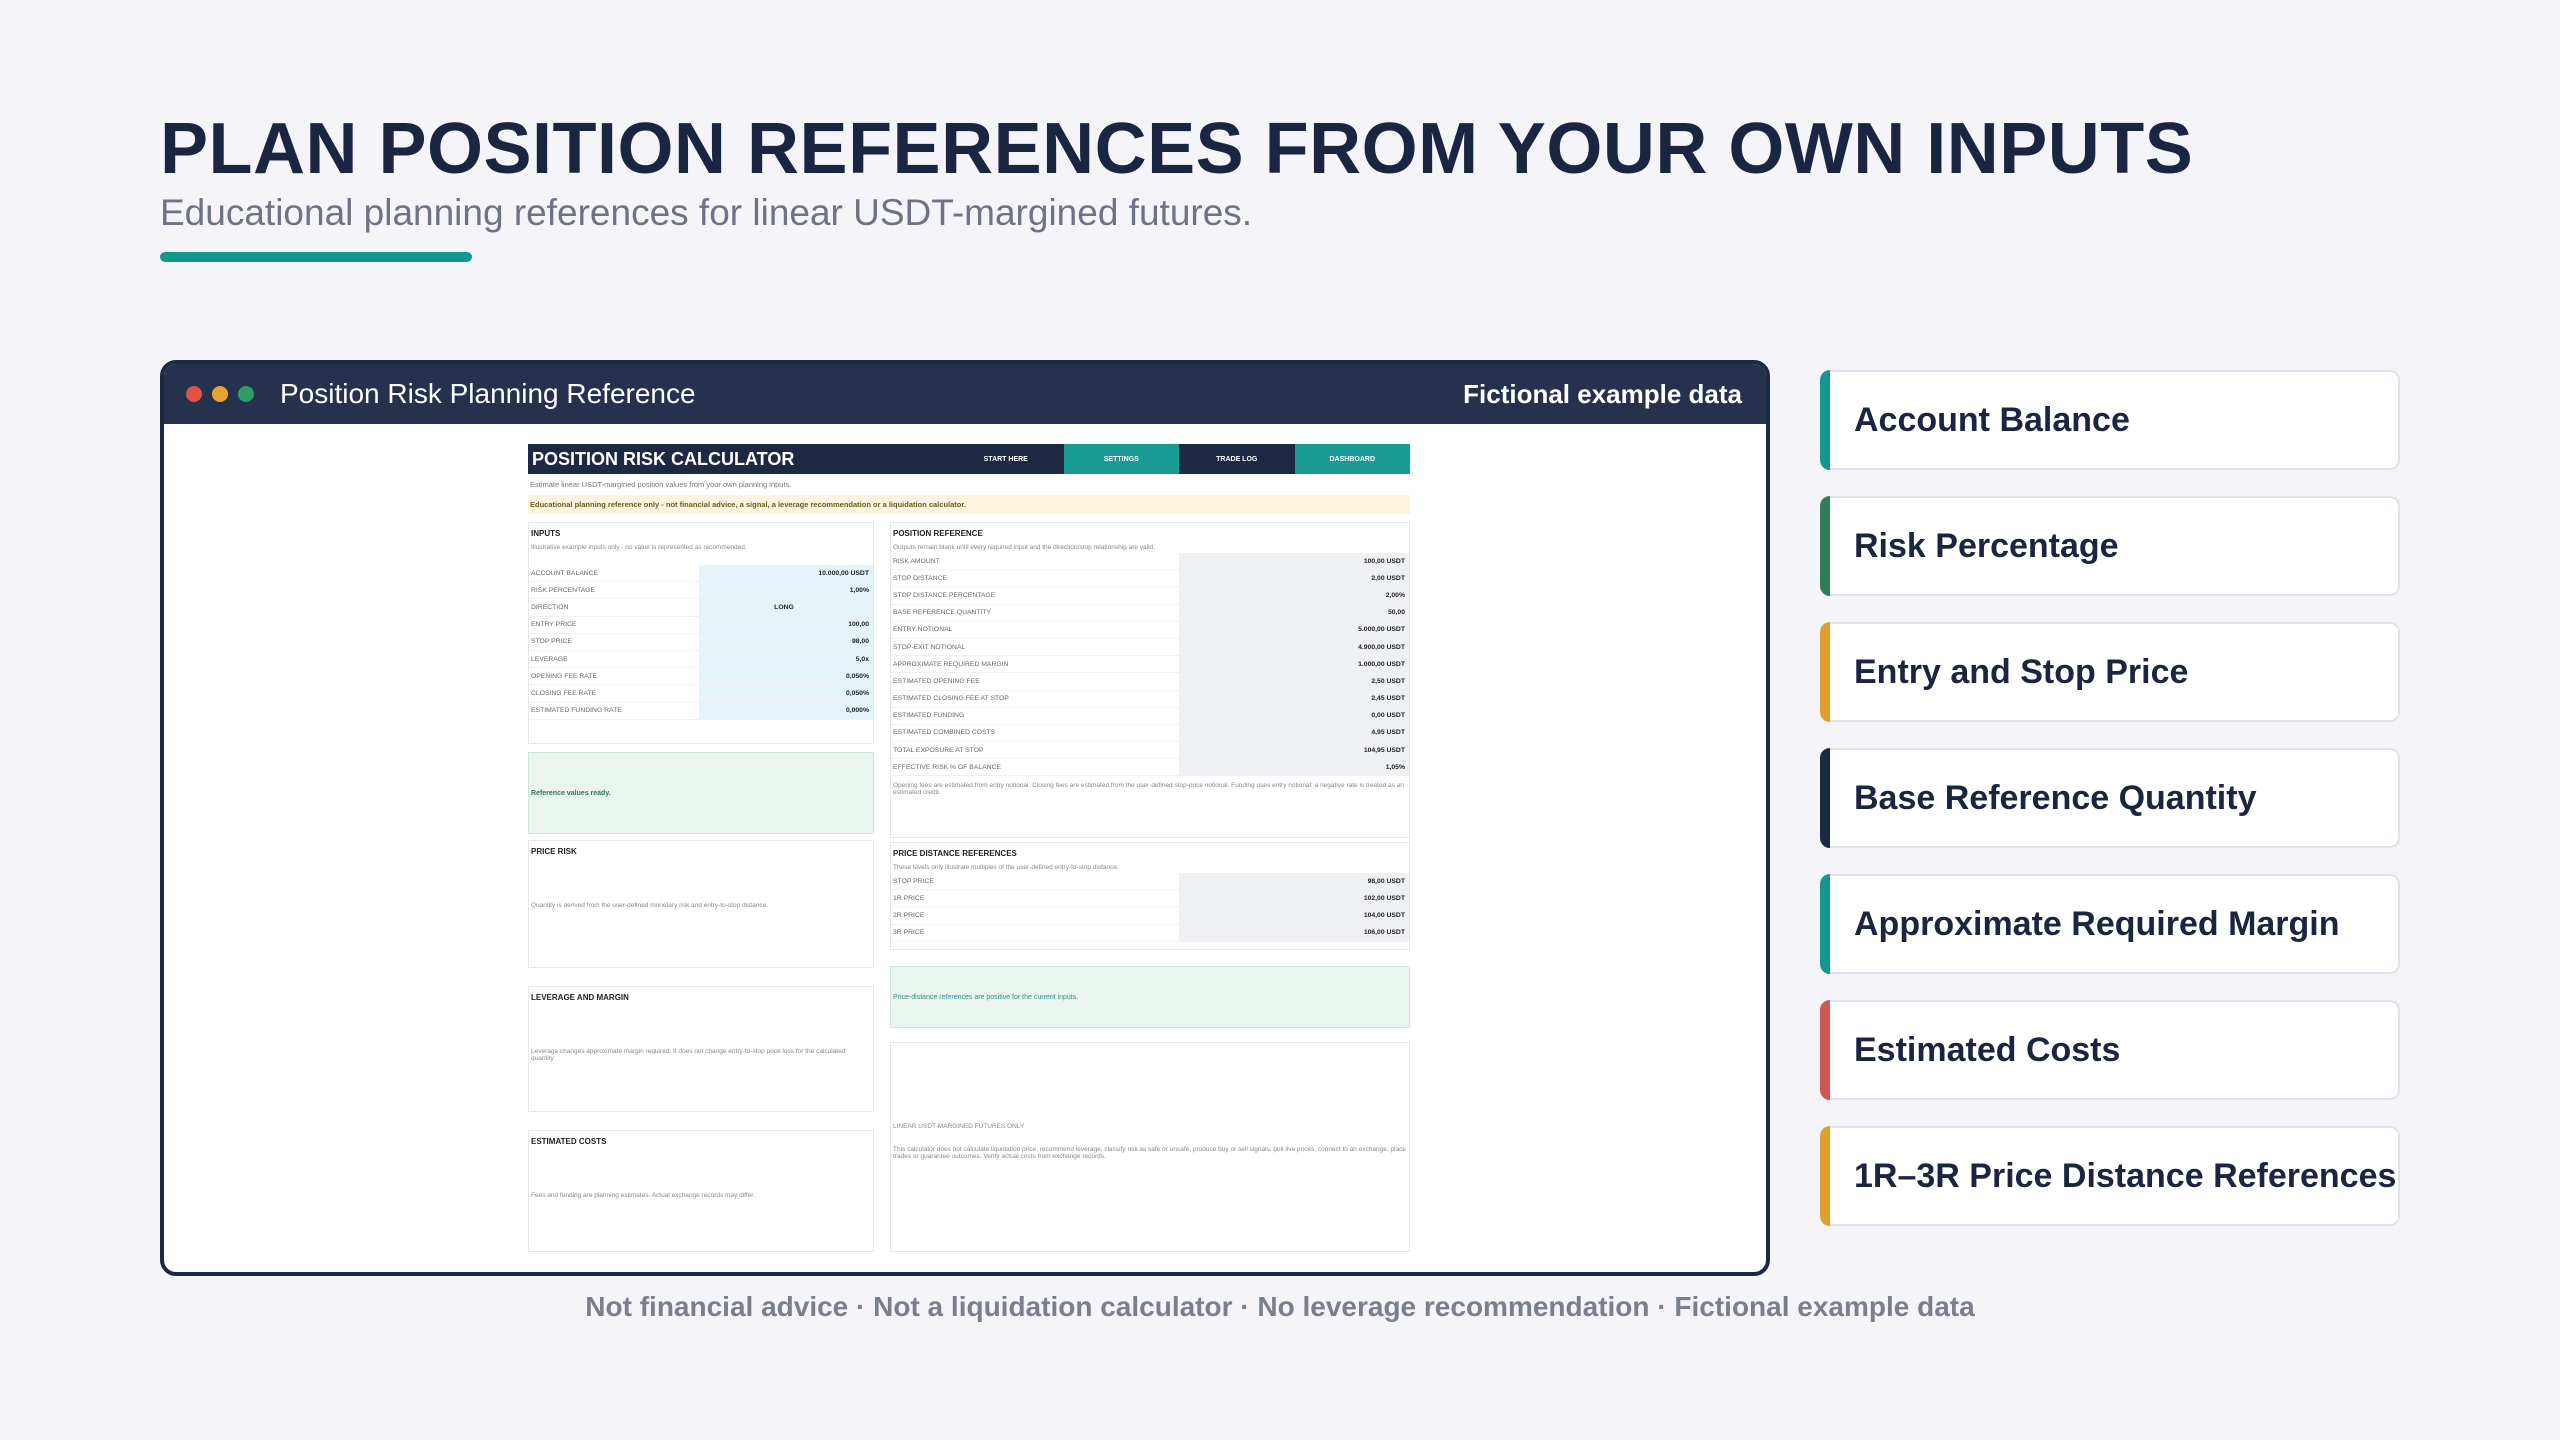 The width and height of the screenshot is (2560, 1440). I want to click on card-label: Approximate Required Margin, so click(2097, 923).